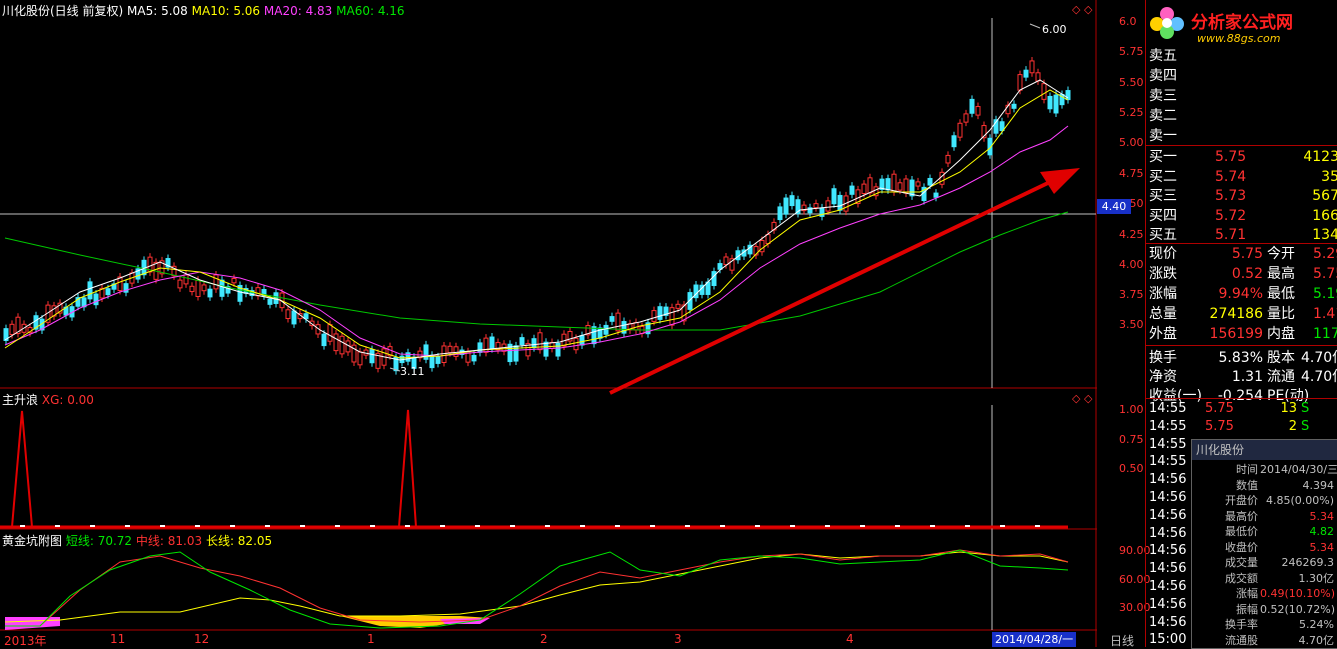 Image resolution: width=1337 pixels, height=649 pixels. What do you see at coordinates (1236, 314) in the screenshot?
I see `stat-value: 274186` at bounding box center [1236, 314].